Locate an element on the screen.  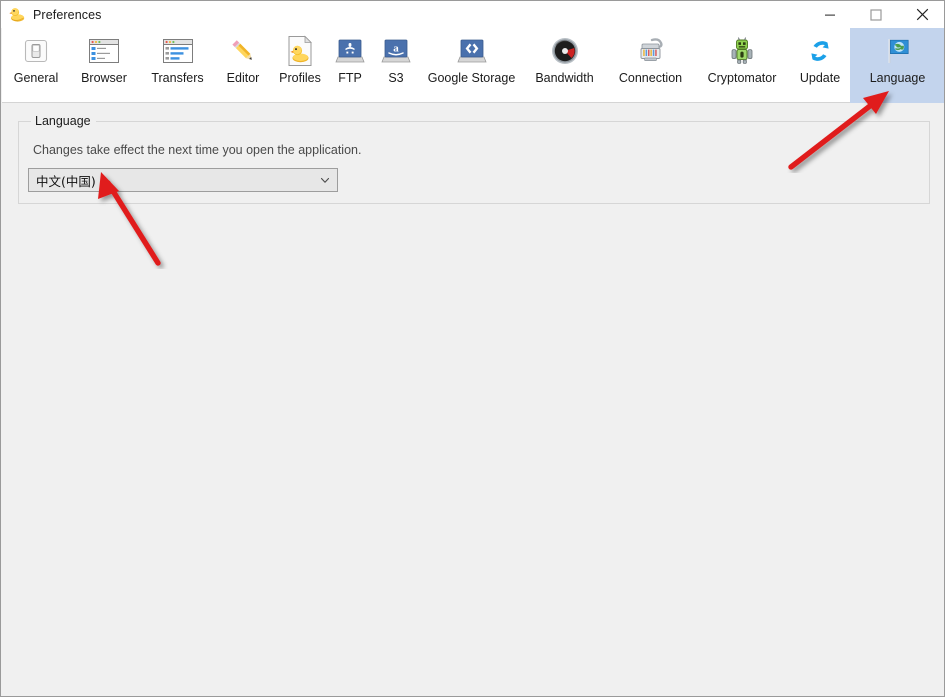
tab-ftp: FTP is located at coordinates (350, 65).